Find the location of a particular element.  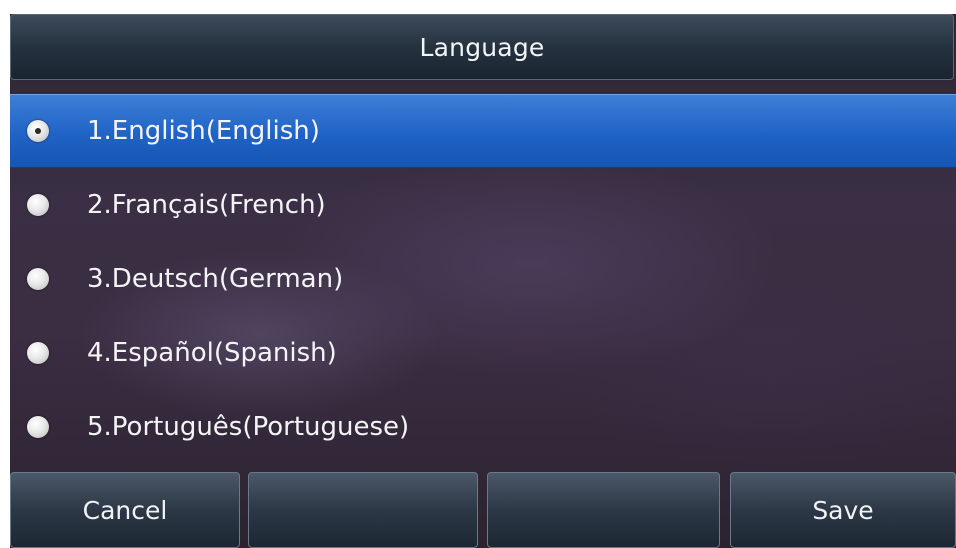

language-label: 1.English(English) is located at coordinates (203, 131).